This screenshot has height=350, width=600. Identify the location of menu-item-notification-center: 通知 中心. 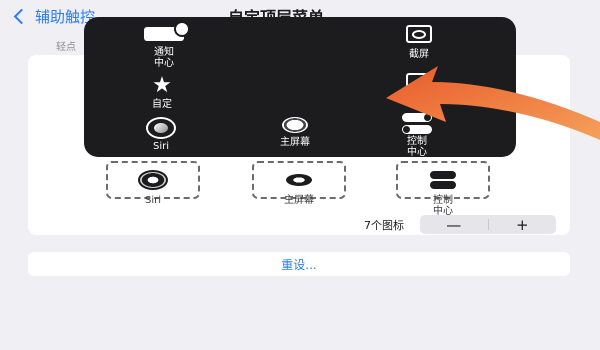
(167, 45).